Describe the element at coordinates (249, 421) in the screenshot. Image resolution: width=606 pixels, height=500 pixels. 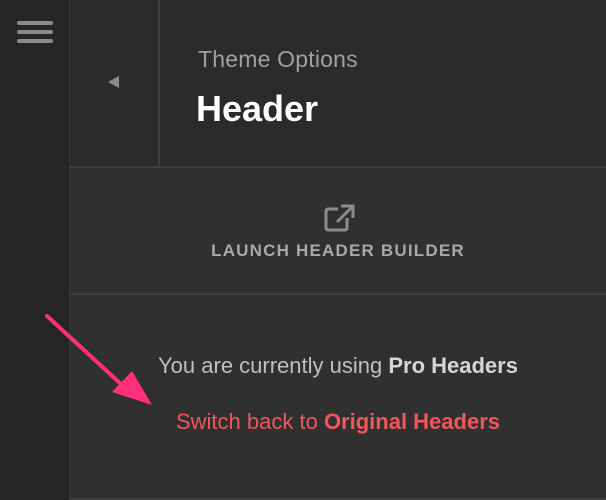
I see `switch-prefix: Switch back to` at that location.